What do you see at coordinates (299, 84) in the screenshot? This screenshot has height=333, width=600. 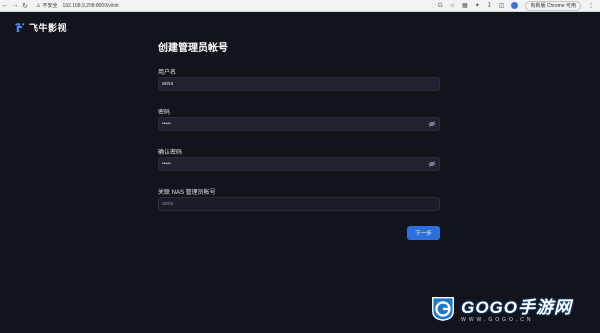 I see `username-input: anna` at bounding box center [299, 84].